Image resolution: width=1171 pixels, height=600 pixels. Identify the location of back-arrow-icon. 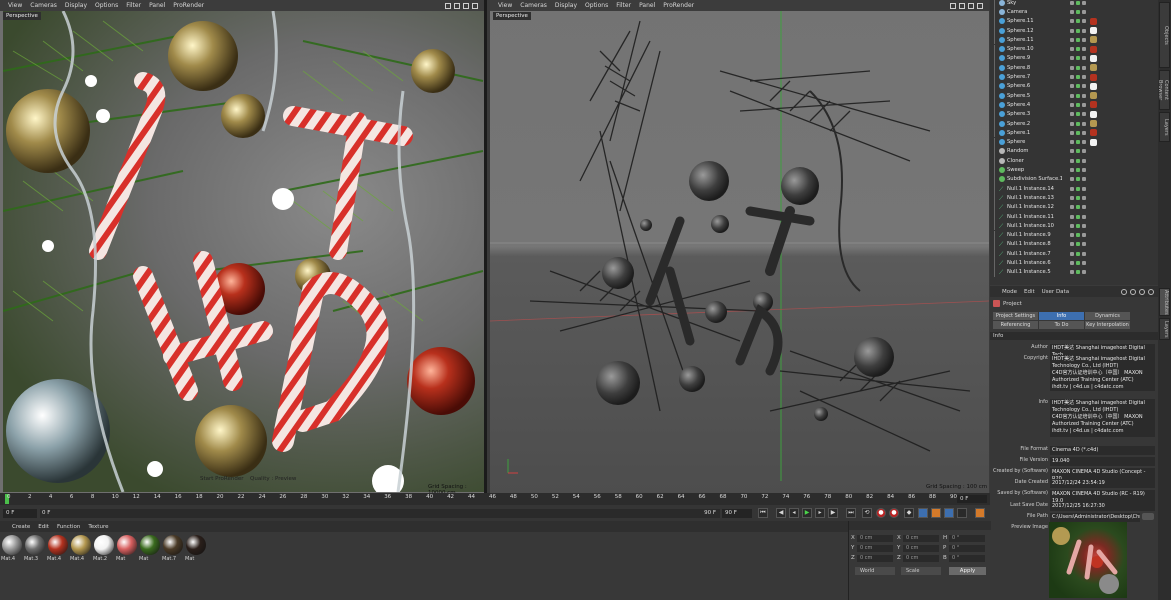
(1124, 291).